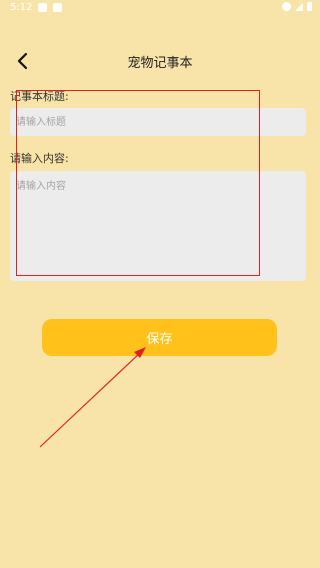  I want to click on signal-icon, so click(299, 6).